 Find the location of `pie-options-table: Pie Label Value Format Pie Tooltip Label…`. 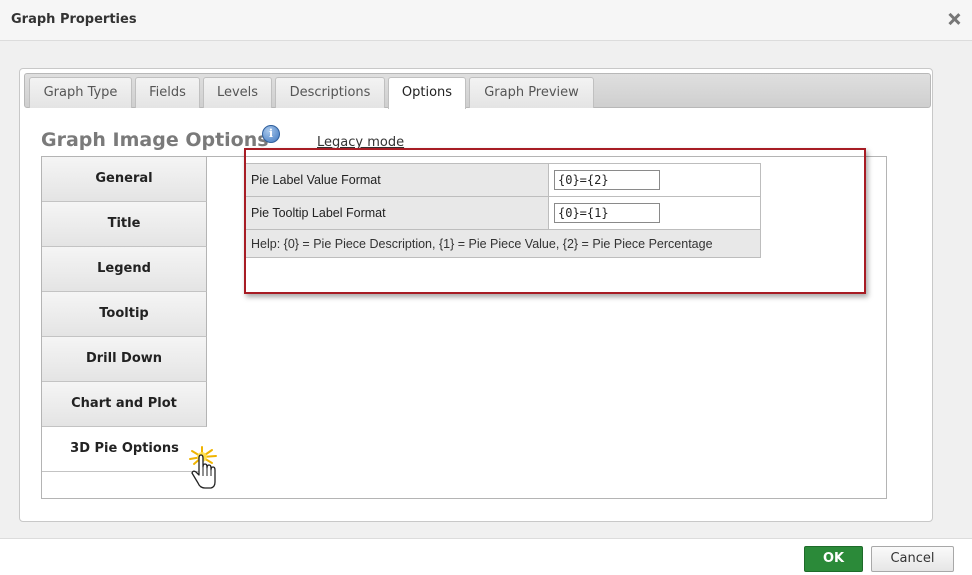

pie-options-table: Pie Label Value Format Pie Tooltip Label… is located at coordinates (503, 210).